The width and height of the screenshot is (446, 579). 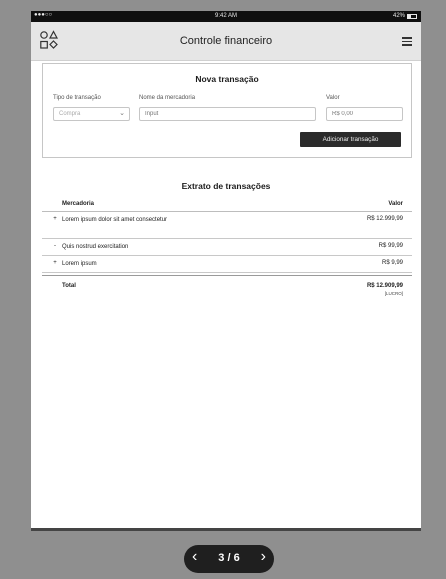 I want to click on status-time: 9:42 AM, so click(x=225, y=16).